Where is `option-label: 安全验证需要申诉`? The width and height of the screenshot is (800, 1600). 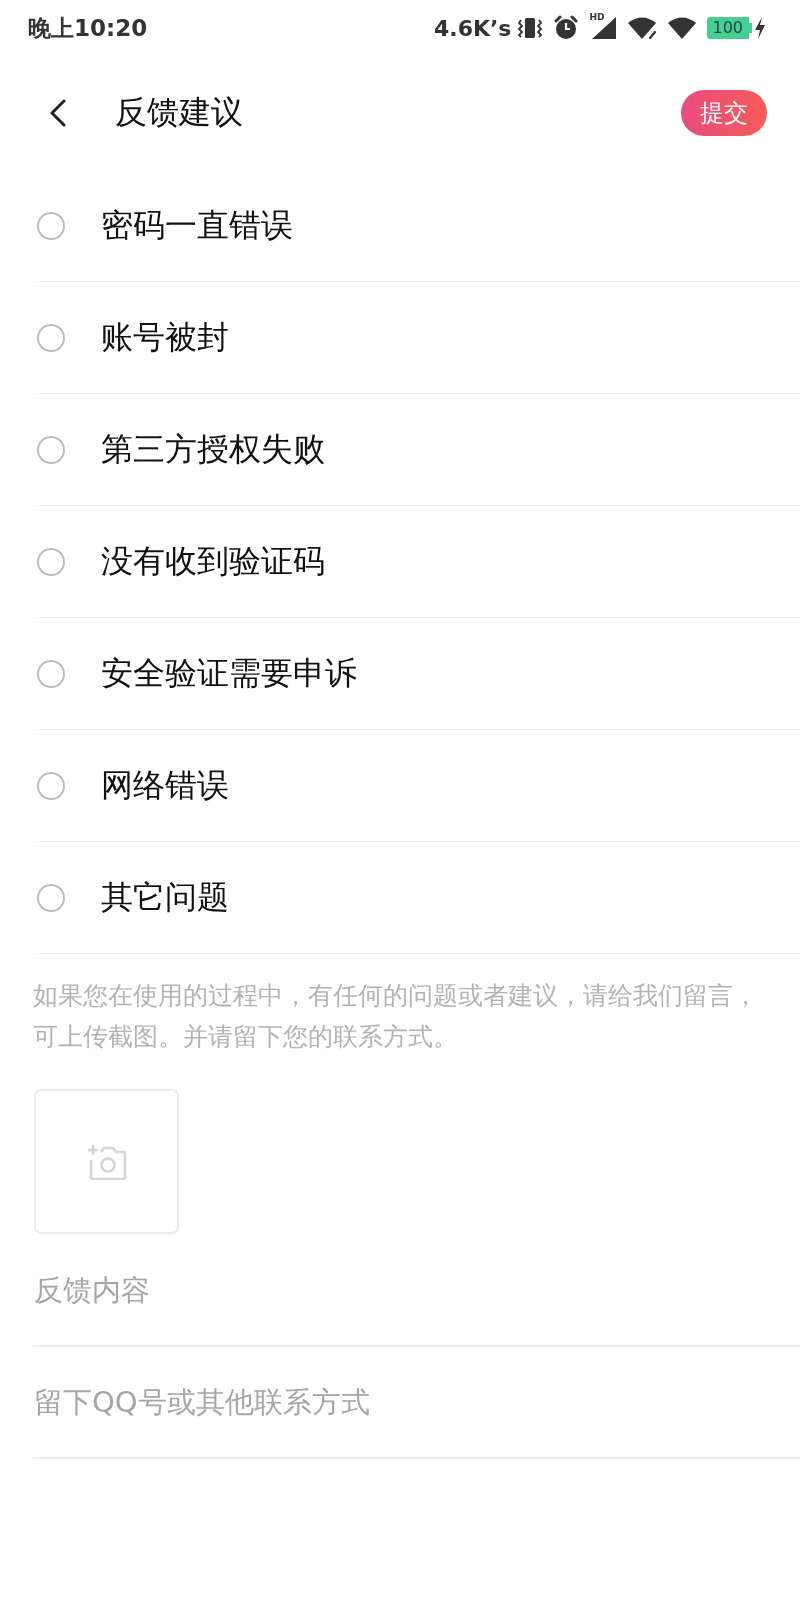 option-label: 安全验证需要申诉 is located at coordinates (229, 673).